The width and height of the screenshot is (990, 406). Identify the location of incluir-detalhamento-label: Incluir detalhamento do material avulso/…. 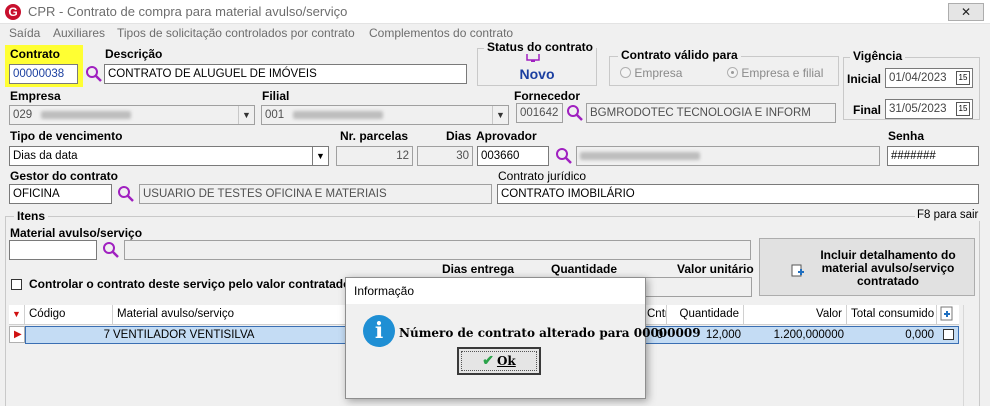
(888, 268).